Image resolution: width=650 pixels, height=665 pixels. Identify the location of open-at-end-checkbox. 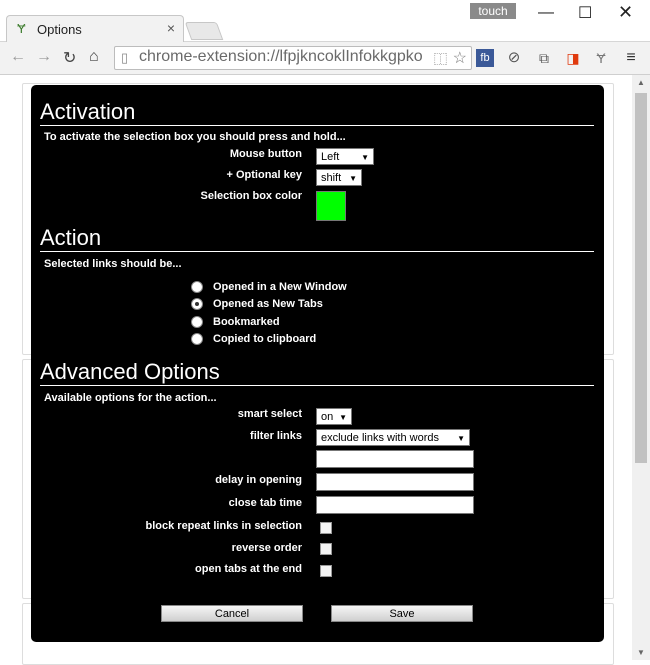
(326, 571).